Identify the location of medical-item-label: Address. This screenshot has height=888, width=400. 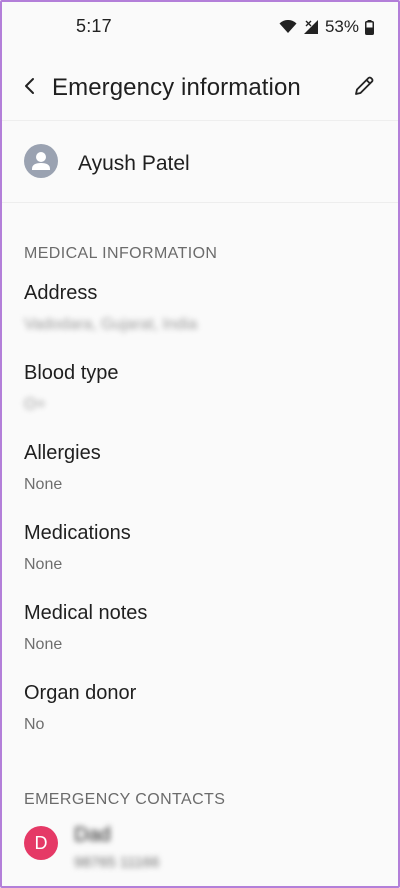
(61, 293).